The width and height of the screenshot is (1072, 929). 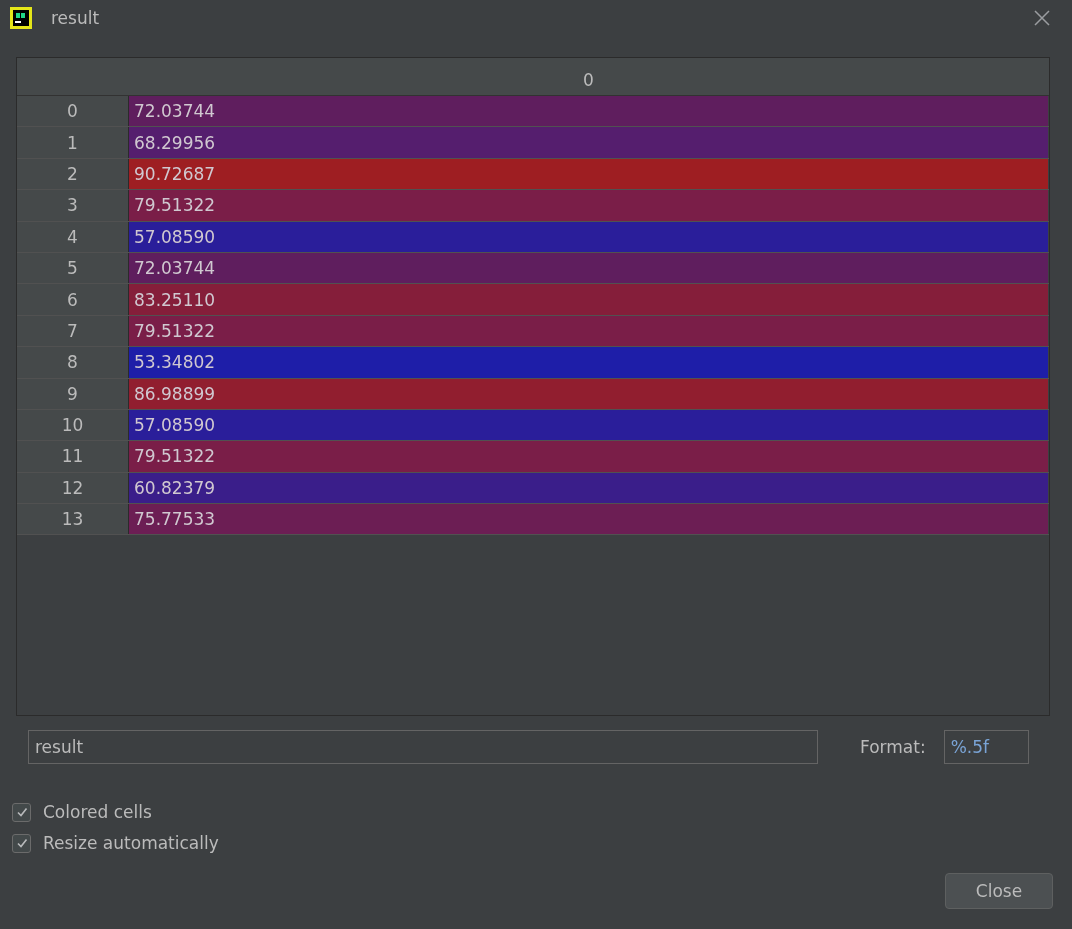 What do you see at coordinates (588, 519) in the screenshot?
I see `table-cell: 75.77533` at bounding box center [588, 519].